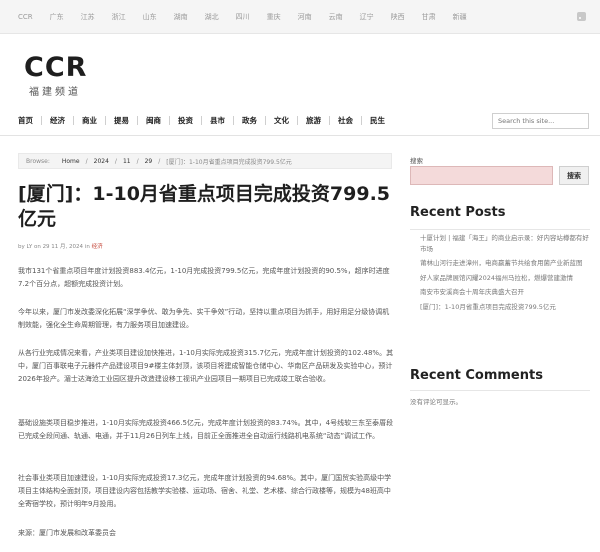 The height and width of the screenshot is (552, 600). What do you see at coordinates (37, 247) in the screenshot?
I see `meta-on: on` at bounding box center [37, 247].